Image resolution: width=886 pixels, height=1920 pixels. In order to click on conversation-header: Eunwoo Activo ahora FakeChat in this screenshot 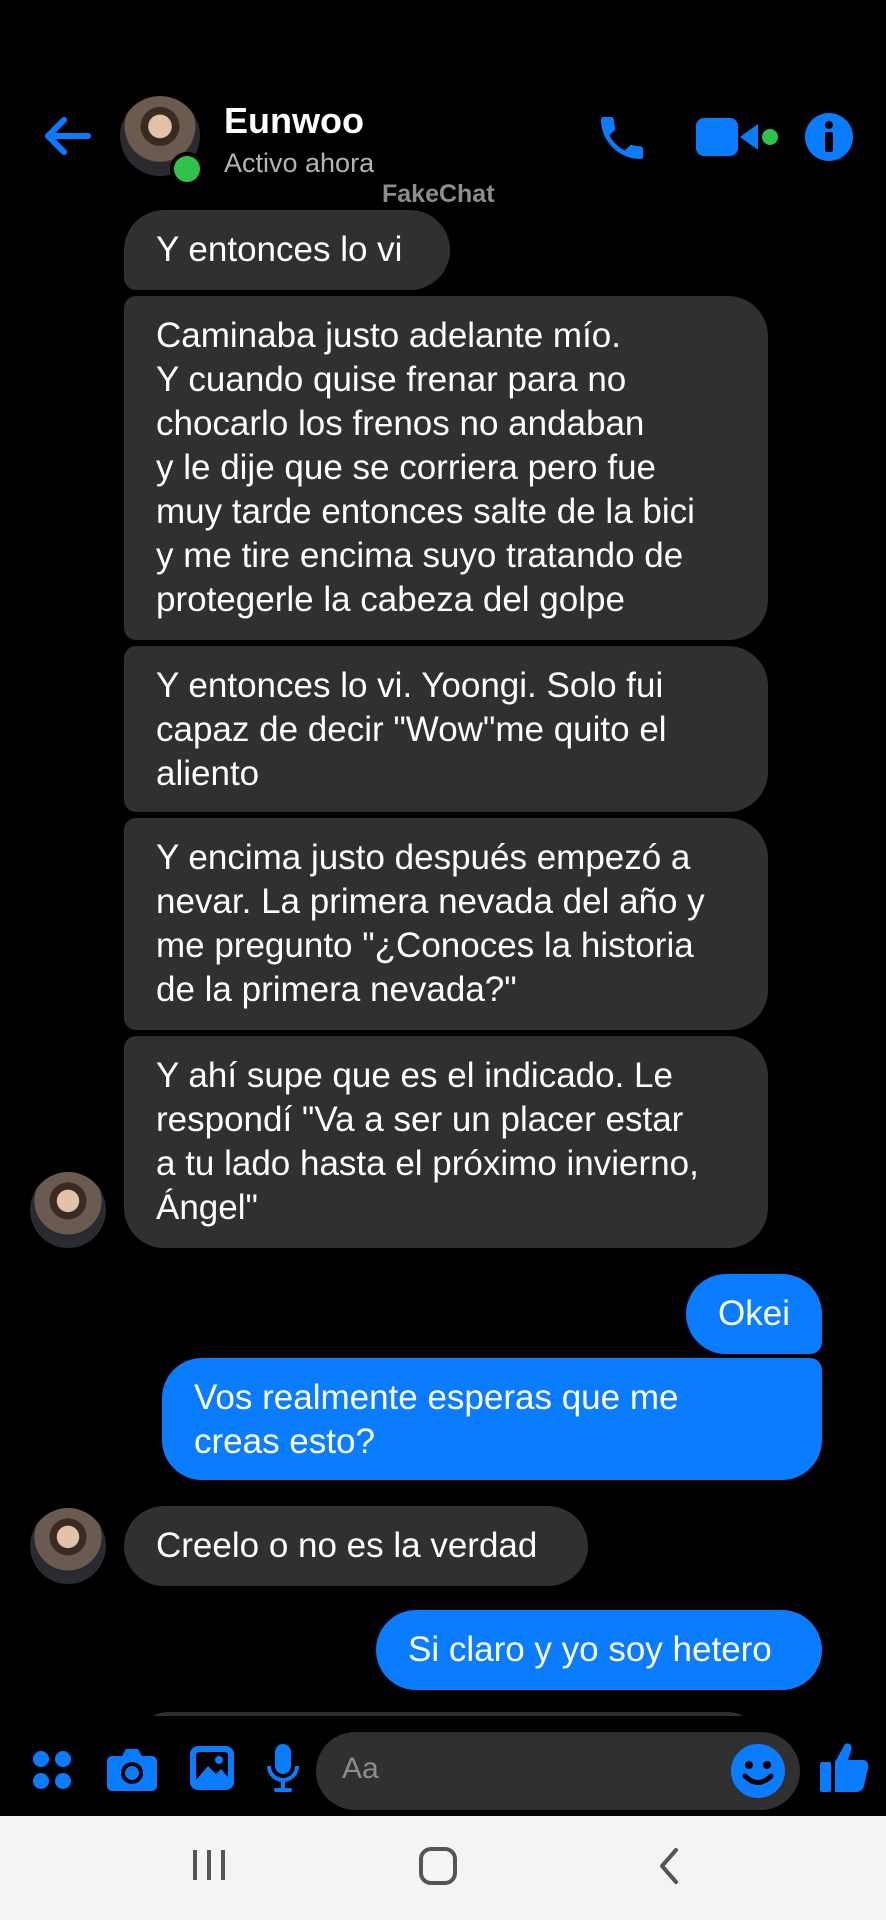, I will do `click(443, 104)`.